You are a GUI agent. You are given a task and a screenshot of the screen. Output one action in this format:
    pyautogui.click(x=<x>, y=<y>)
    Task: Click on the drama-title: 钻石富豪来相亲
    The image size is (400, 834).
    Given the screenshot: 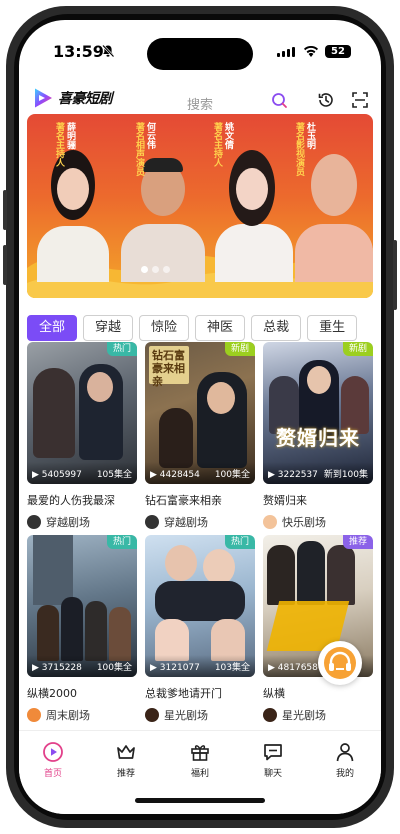 What is the action you would take?
    pyautogui.click(x=183, y=500)
    